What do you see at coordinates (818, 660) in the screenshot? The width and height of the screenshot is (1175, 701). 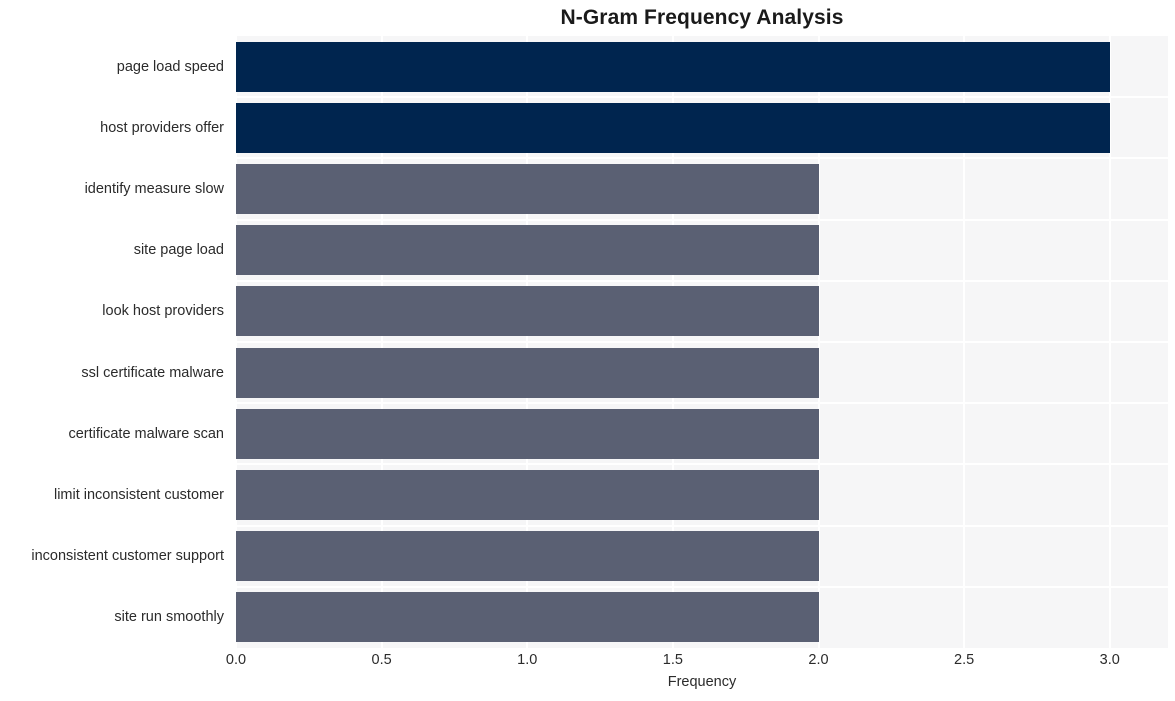 I see `x-axis-tick-label: 2.0` at bounding box center [818, 660].